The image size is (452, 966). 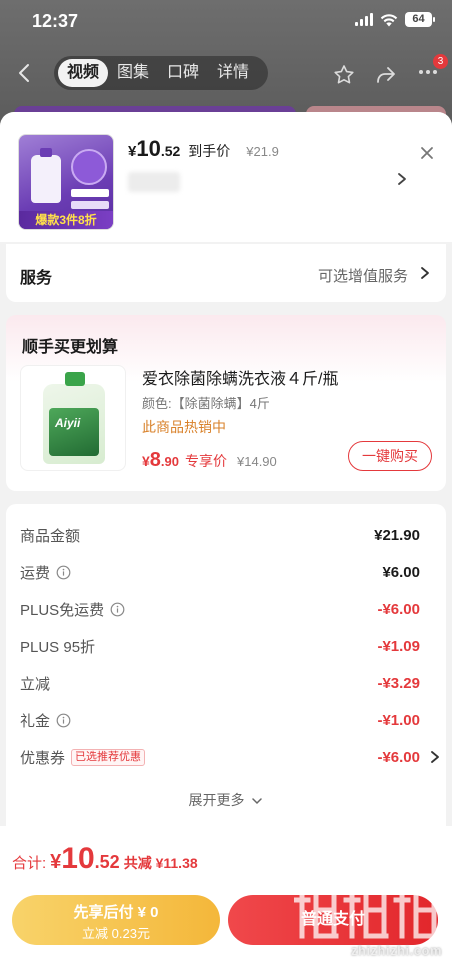 I want to click on bundle-variant: 颜色:【除菌除螨】4斤, so click(x=206, y=403).